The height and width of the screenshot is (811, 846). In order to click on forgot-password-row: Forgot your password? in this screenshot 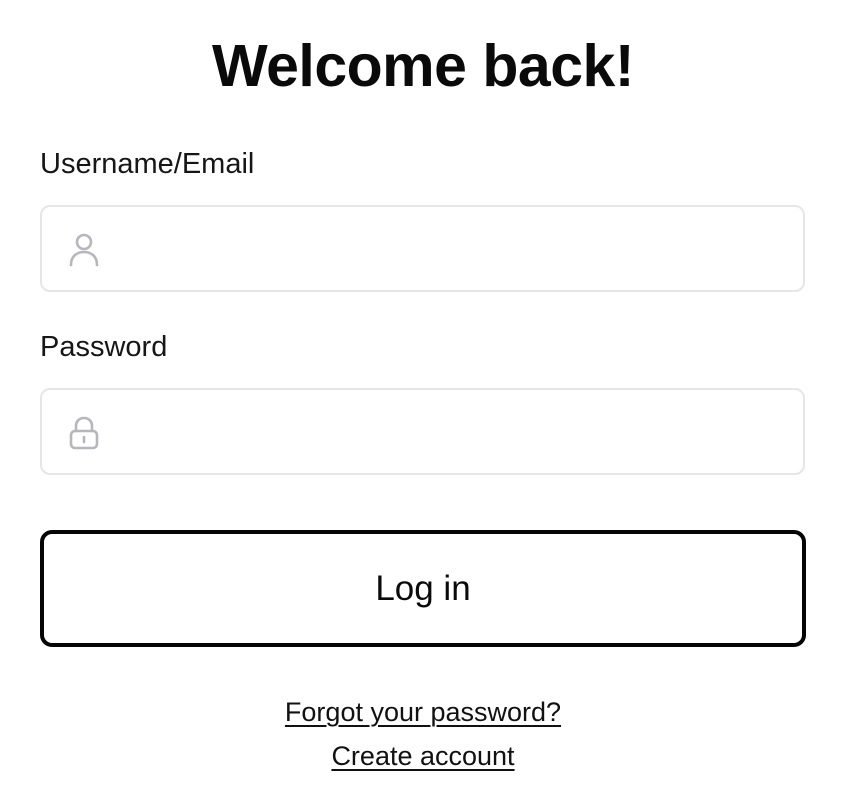, I will do `click(423, 712)`.